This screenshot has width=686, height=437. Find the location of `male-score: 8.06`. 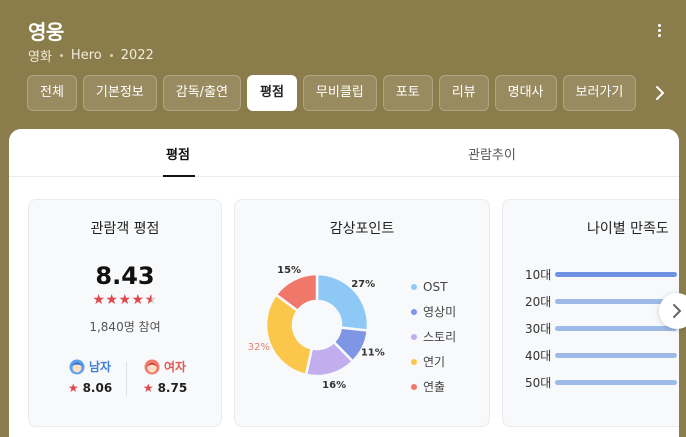

male-score: 8.06 is located at coordinates (97, 388).